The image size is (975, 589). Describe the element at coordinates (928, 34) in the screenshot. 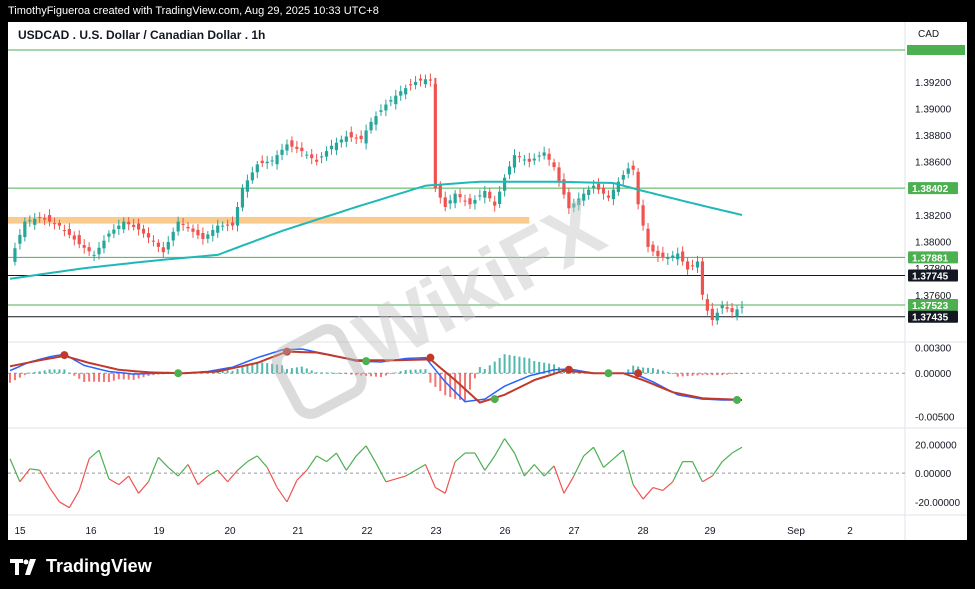

I see `currency-label: CAD` at that location.